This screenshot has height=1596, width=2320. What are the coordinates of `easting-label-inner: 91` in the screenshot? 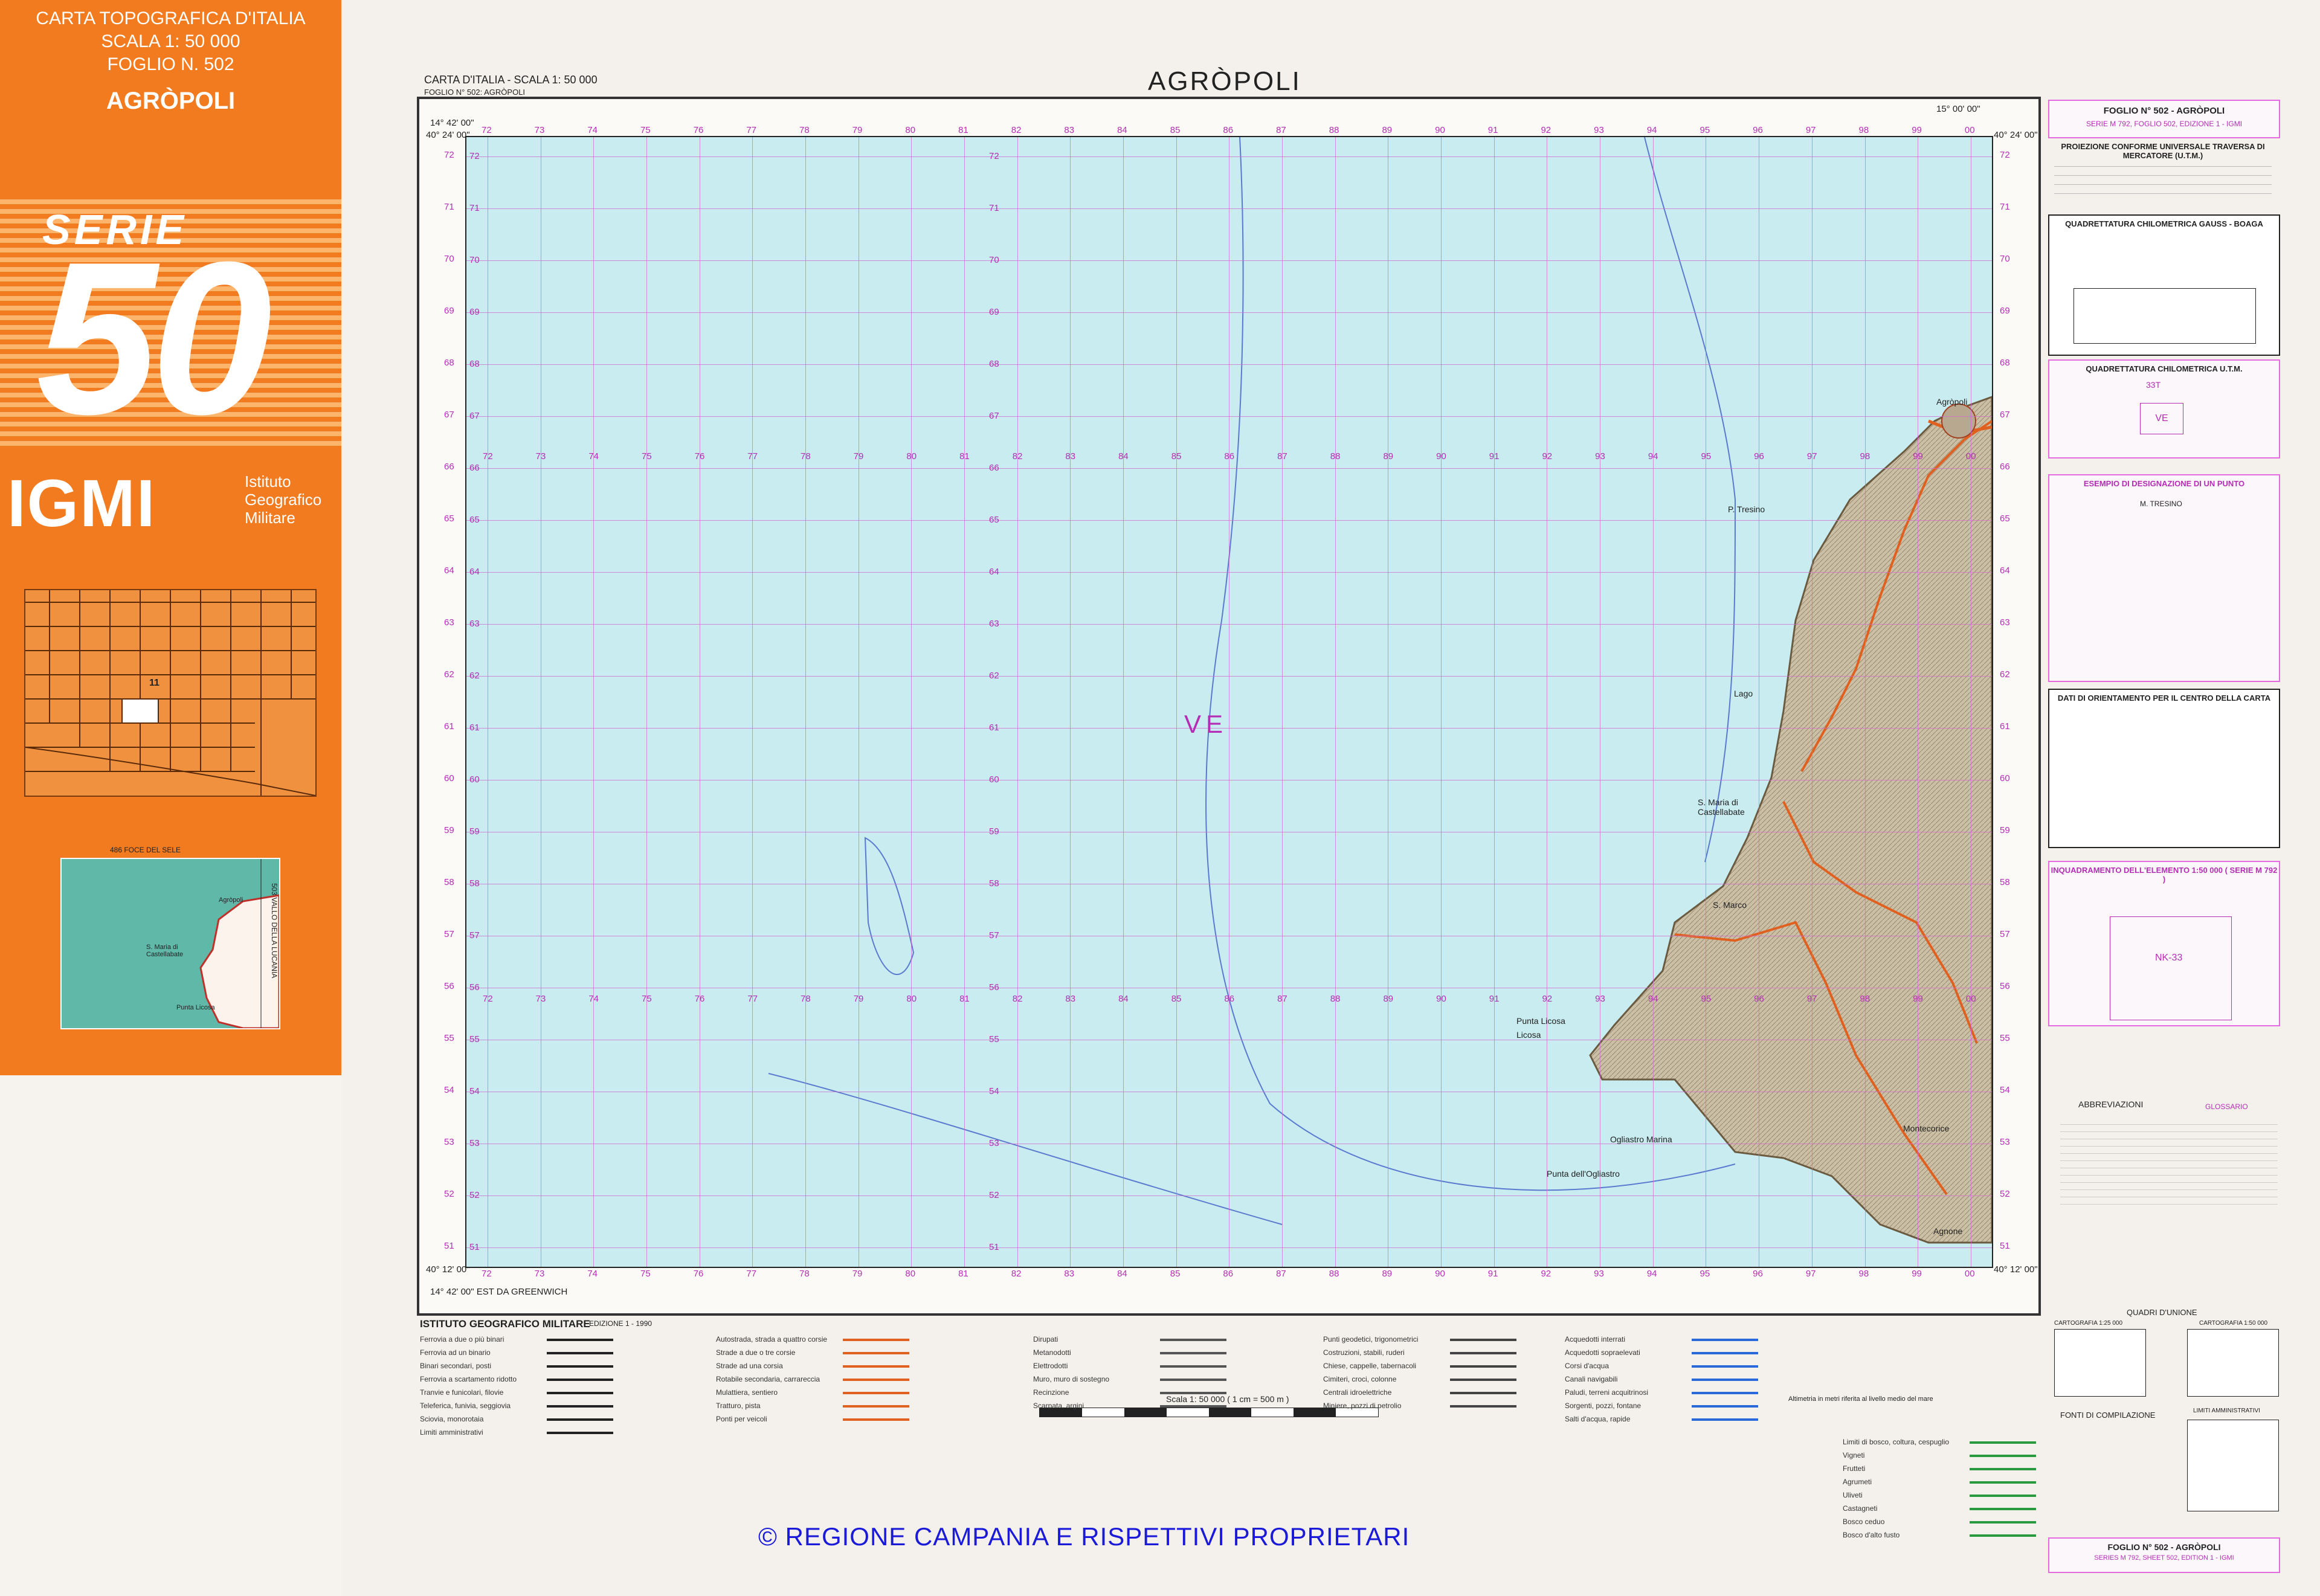 It's located at (1494, 999).